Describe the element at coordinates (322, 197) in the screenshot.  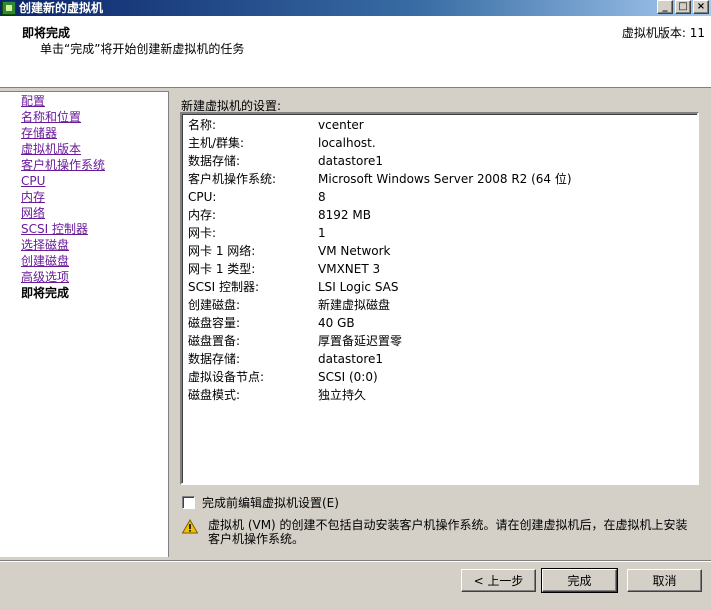
I see `settings-value: 8` at that location.